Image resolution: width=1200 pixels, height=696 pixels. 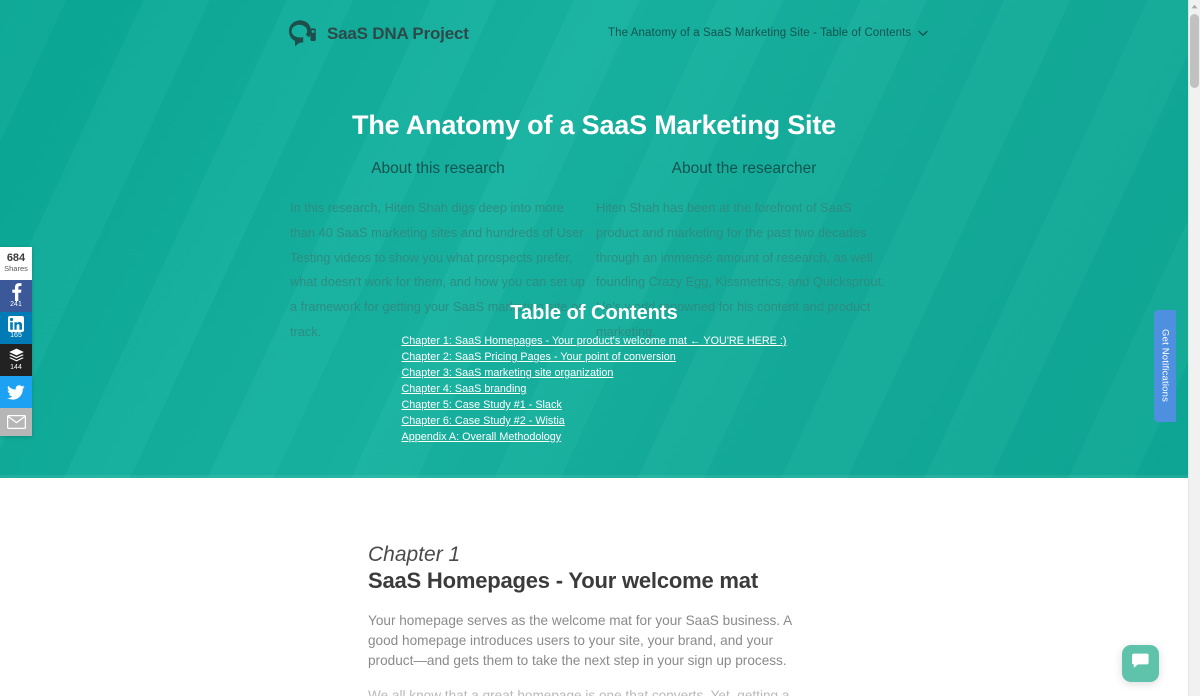 I want to click on toc-link-chapter-4: Chapter 4: SaaS branding, so click(x=594, y=389).